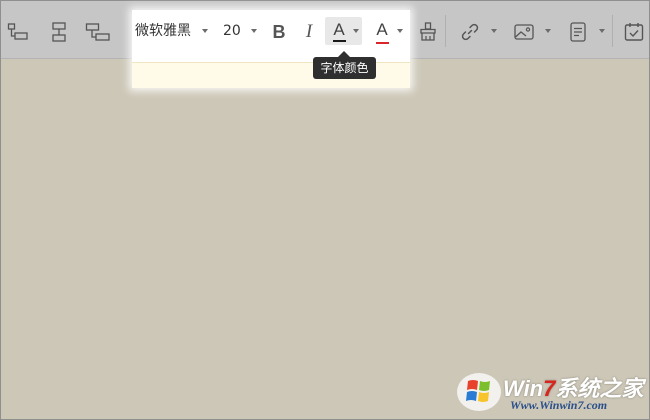  What do you see at coordinates (559, 405) in the screenshot?
I see `watermark-url: Www.Winwin7.com` at bounding box center [559, 405].